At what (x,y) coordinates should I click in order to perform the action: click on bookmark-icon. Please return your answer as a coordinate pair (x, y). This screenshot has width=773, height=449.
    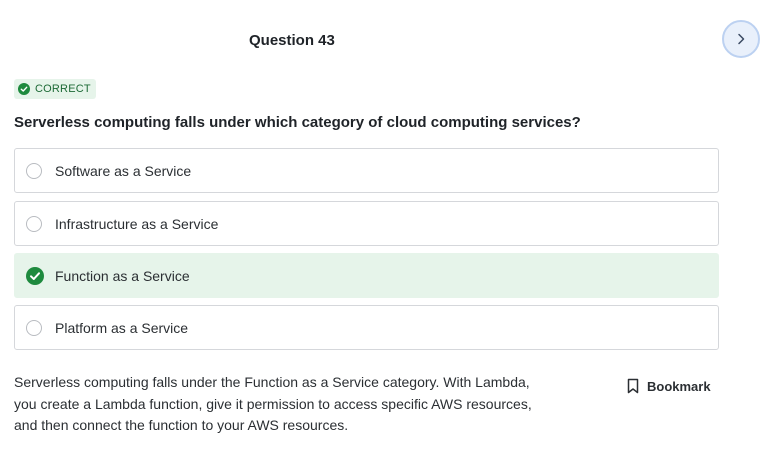
    Looking at the image, I should click on (633, 386).